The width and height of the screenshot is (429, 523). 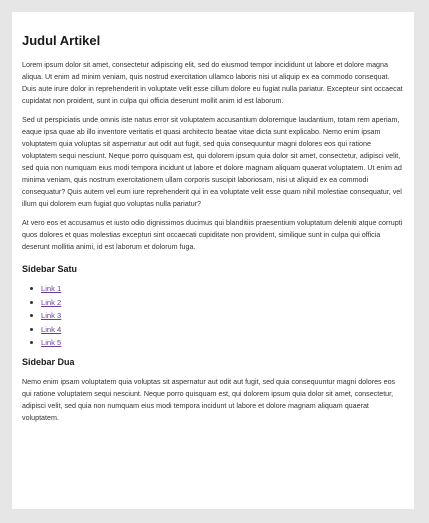 What do you see at coordinates (217, 330) in the screenshot?
I see `list-item: Link 4` at bounding box center [217, 330].